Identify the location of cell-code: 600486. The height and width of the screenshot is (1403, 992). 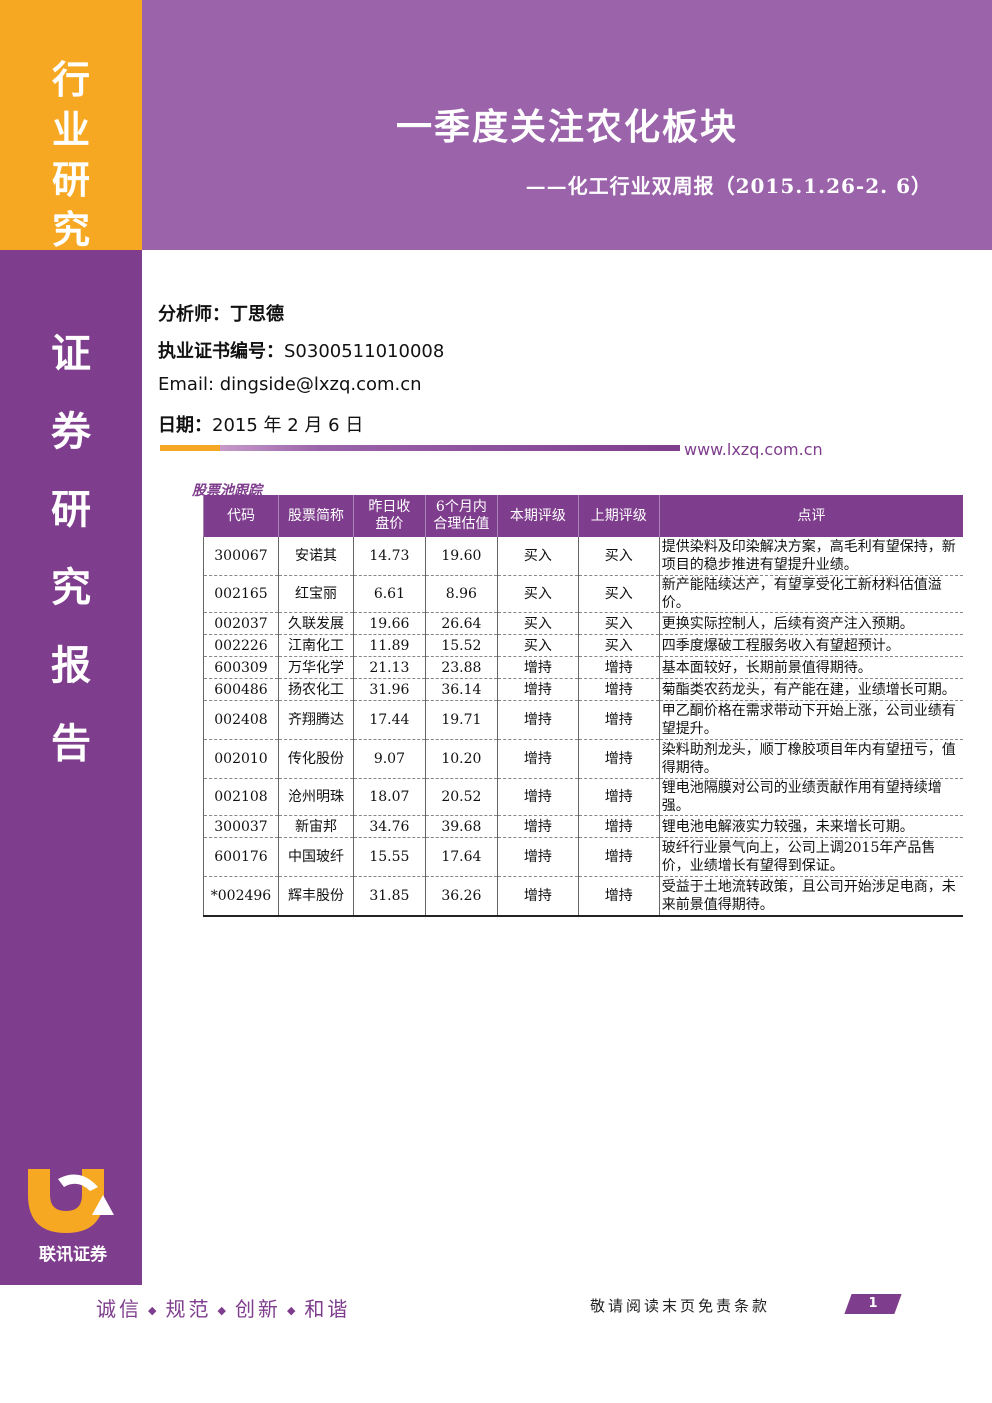
(241, 689).